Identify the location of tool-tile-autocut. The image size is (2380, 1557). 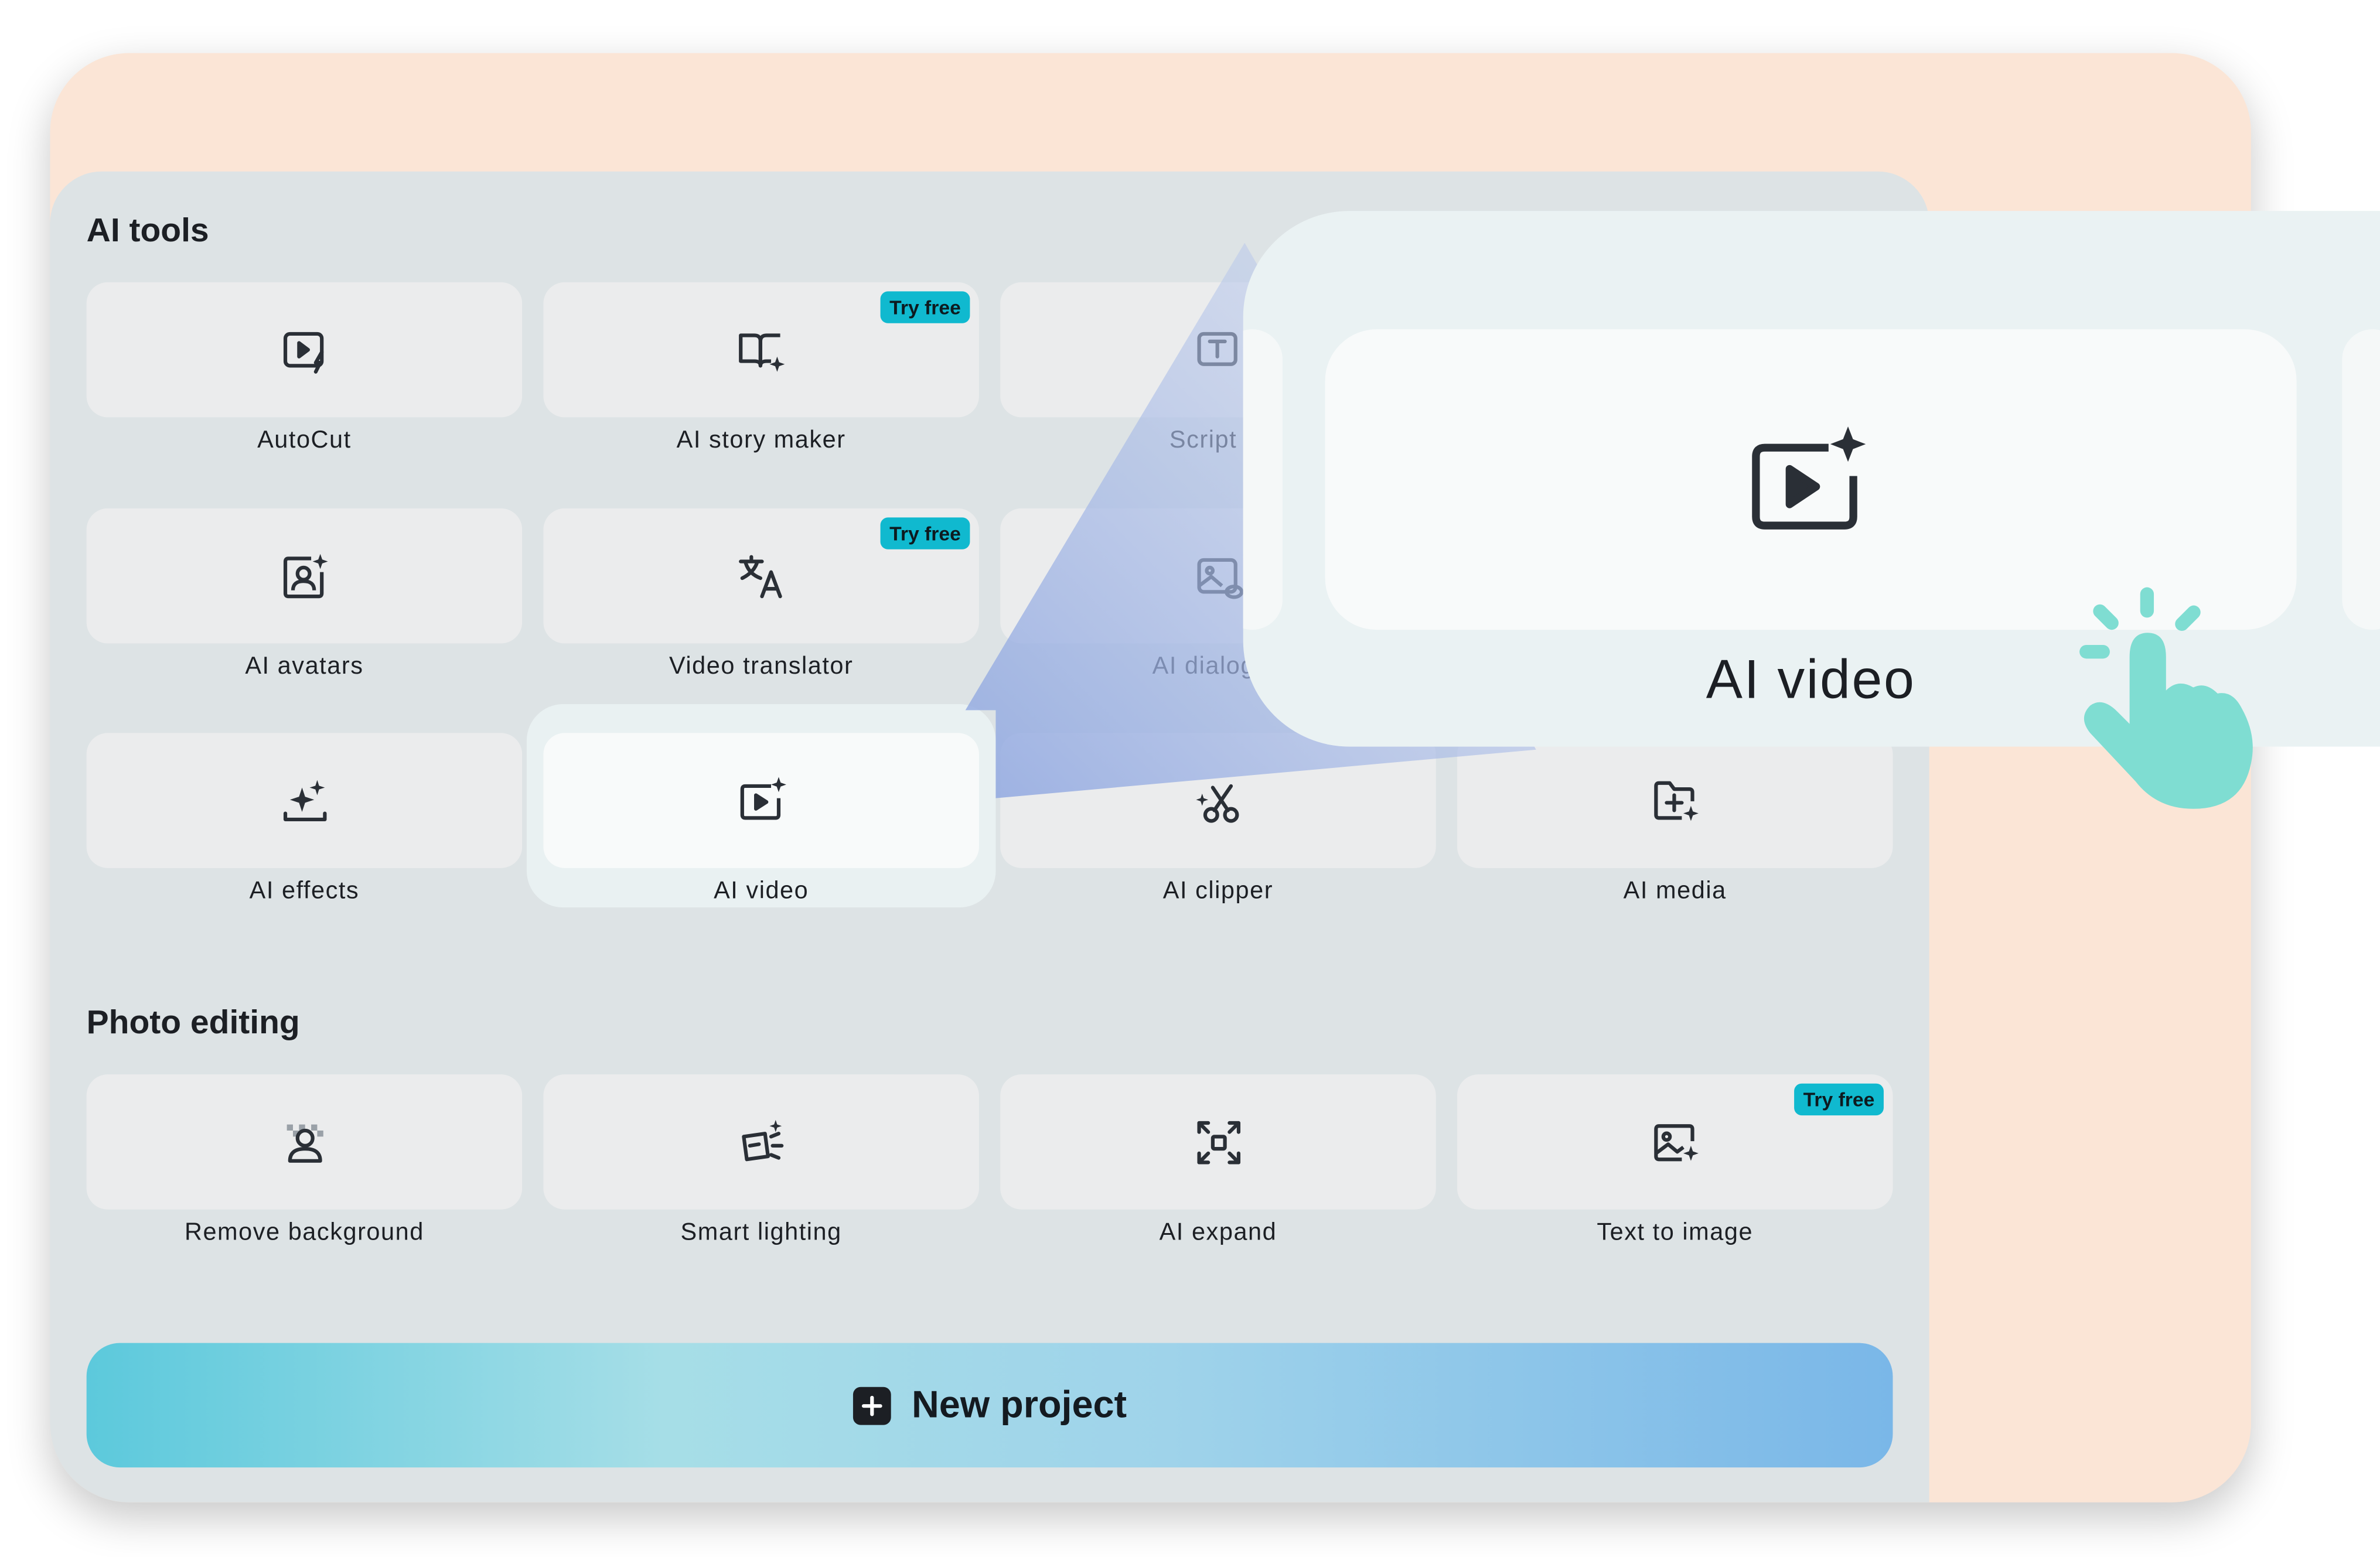
(304, 350).